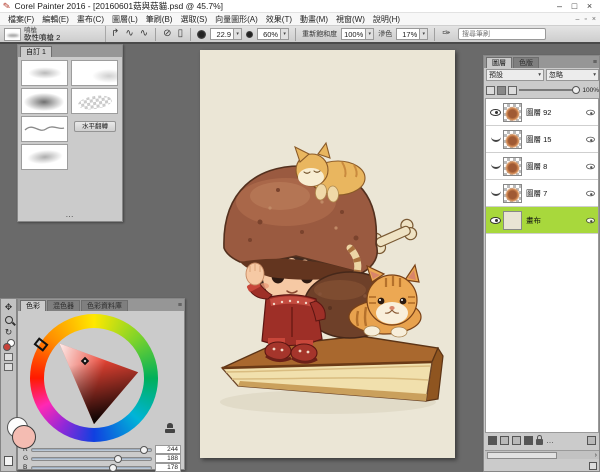  I want to click on main-color-swatch, so click(24, 437).